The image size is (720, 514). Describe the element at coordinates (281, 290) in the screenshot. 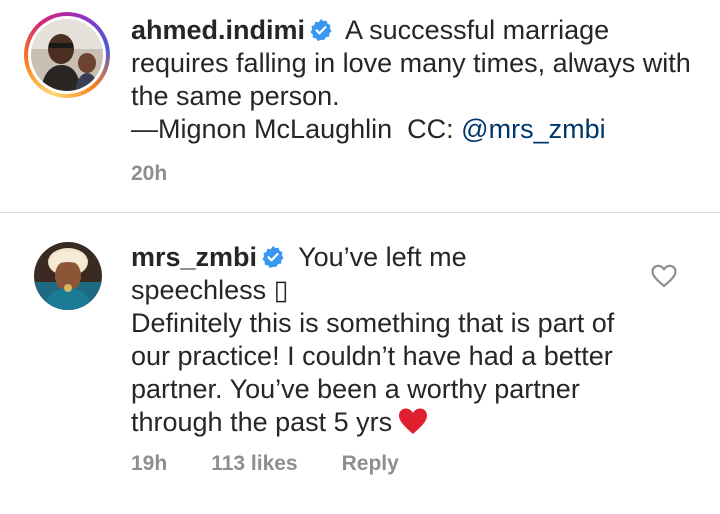

I see `missing-glyph: ▯` at that location.